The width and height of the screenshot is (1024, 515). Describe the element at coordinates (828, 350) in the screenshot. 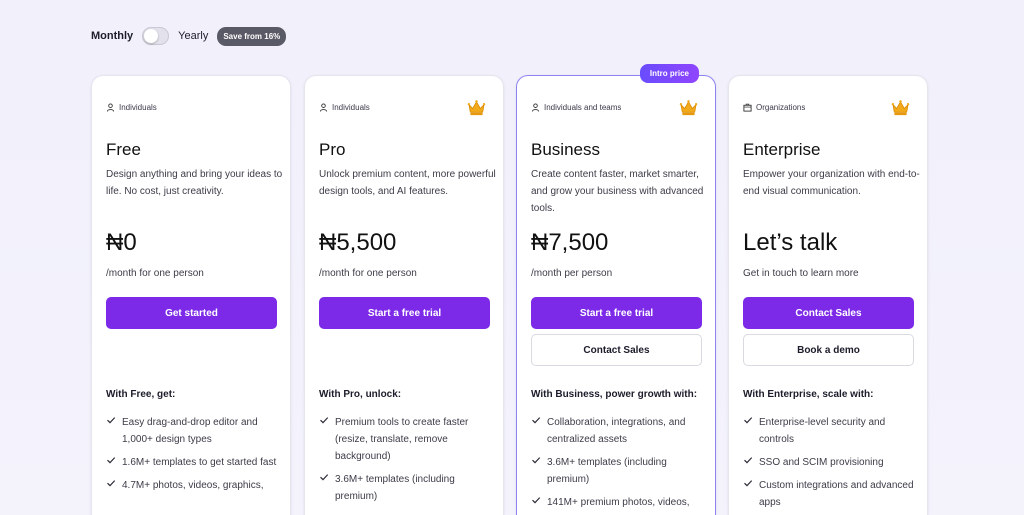

I see `book-demo-button: Book a demo` at that location.